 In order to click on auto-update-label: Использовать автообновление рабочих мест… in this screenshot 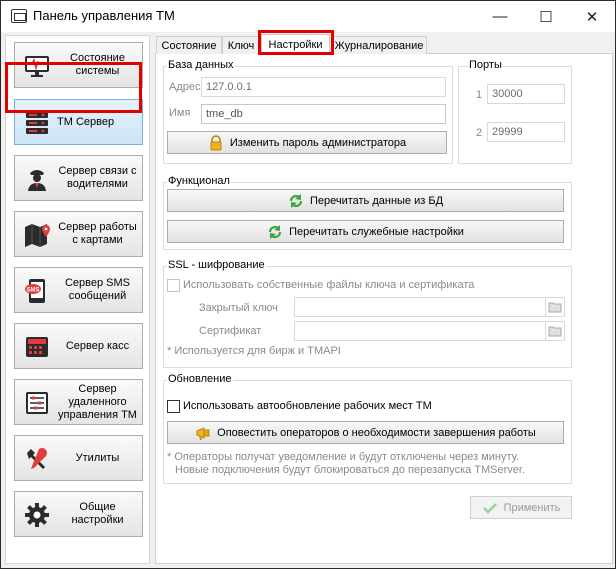, I will do `click(307, 406)`.